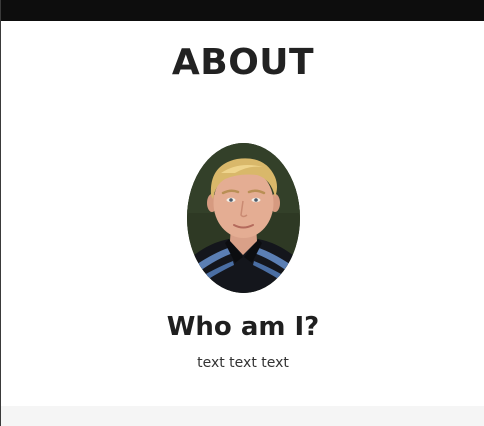  What do you see at coordinates (243, 62) in the screenshot?
I see `page-title: ABOUT` at bounding box center [243, 62].